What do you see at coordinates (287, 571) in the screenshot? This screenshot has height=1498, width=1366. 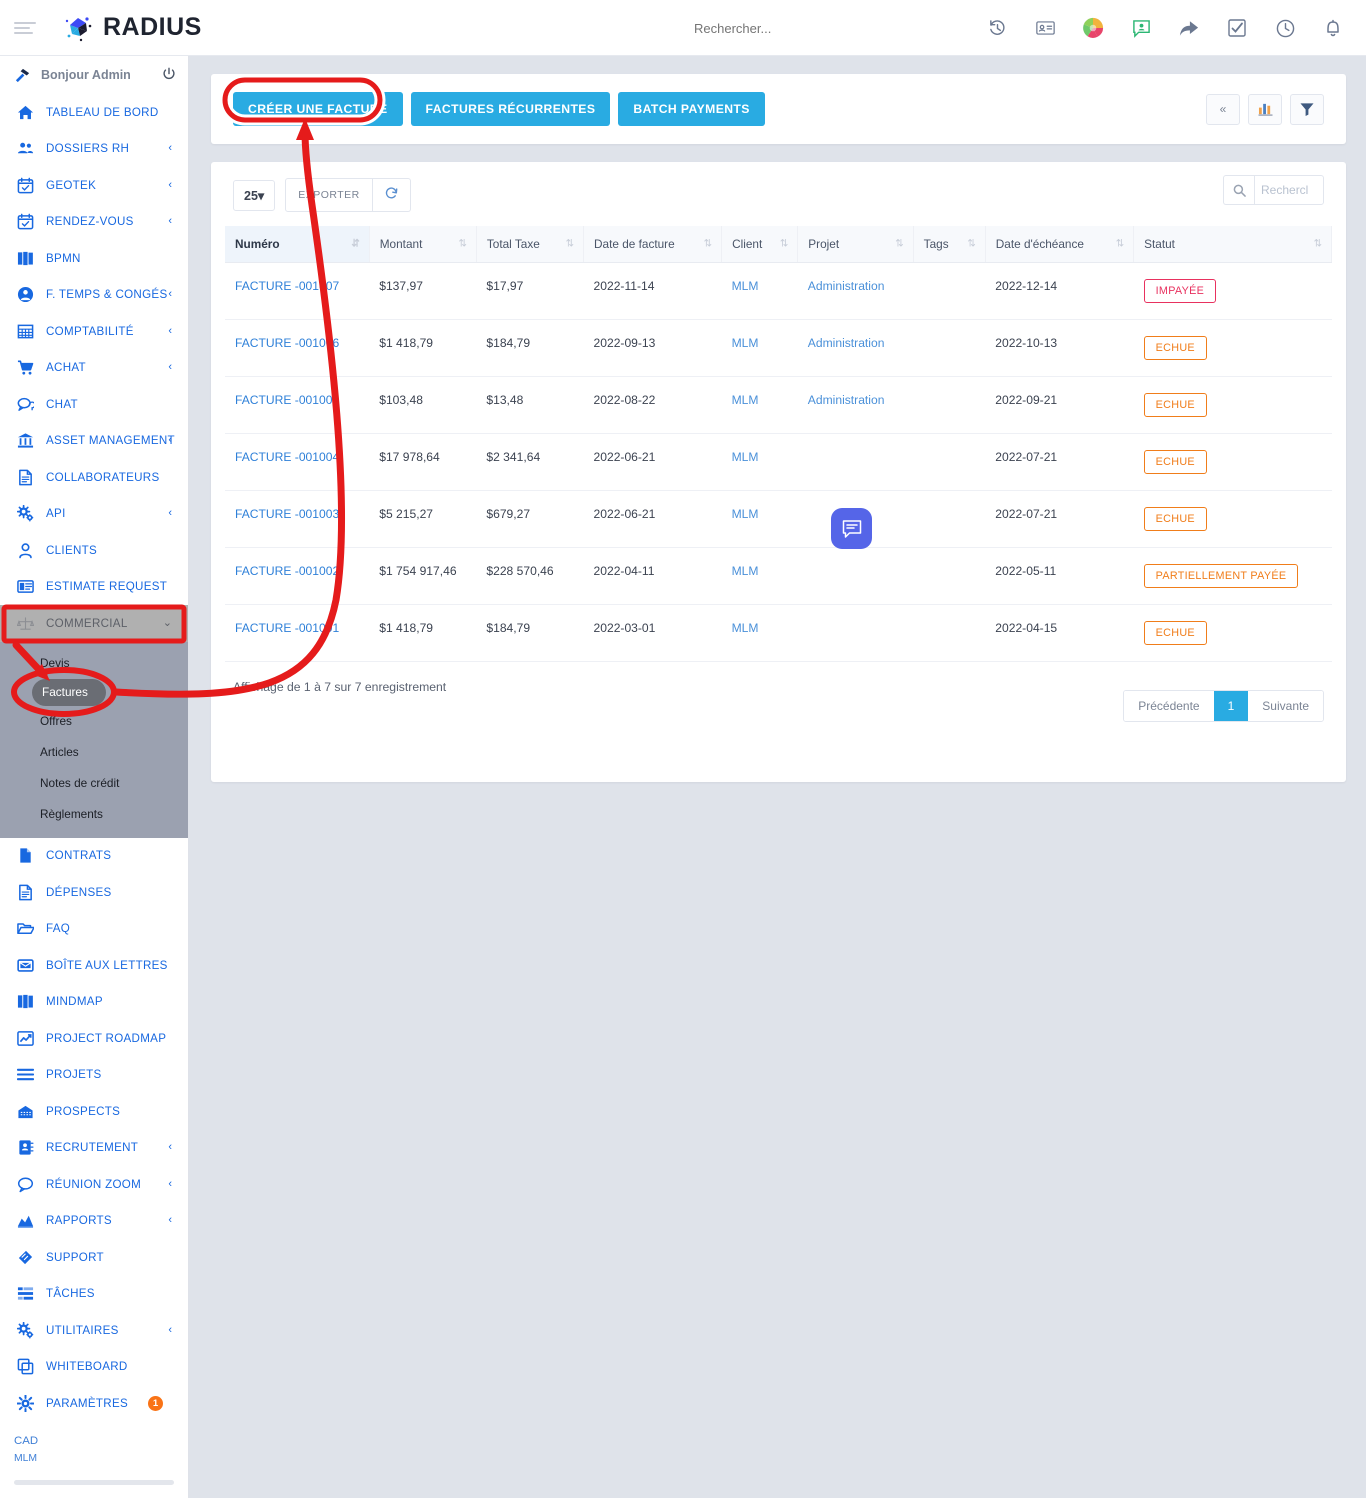 I see `invoice-link: FACTURE -001002` at bounding box center [287, 571].